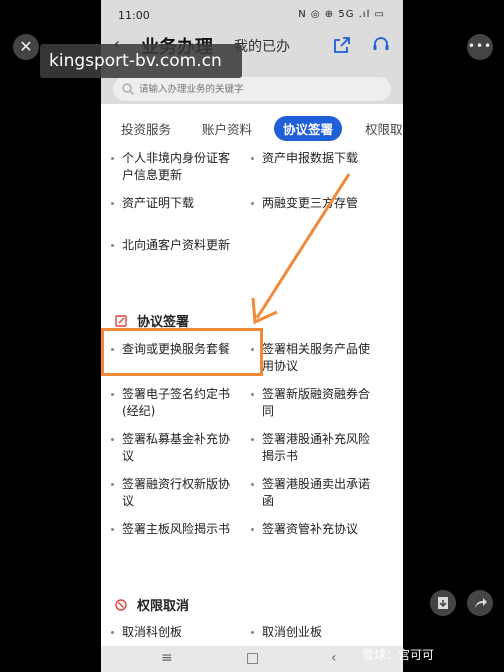 The width and height of the screenshot is (504, 672). Describe the element at coordinates (301, 249) in the screenshot. I see `annotation-arrow-icon` at that location.